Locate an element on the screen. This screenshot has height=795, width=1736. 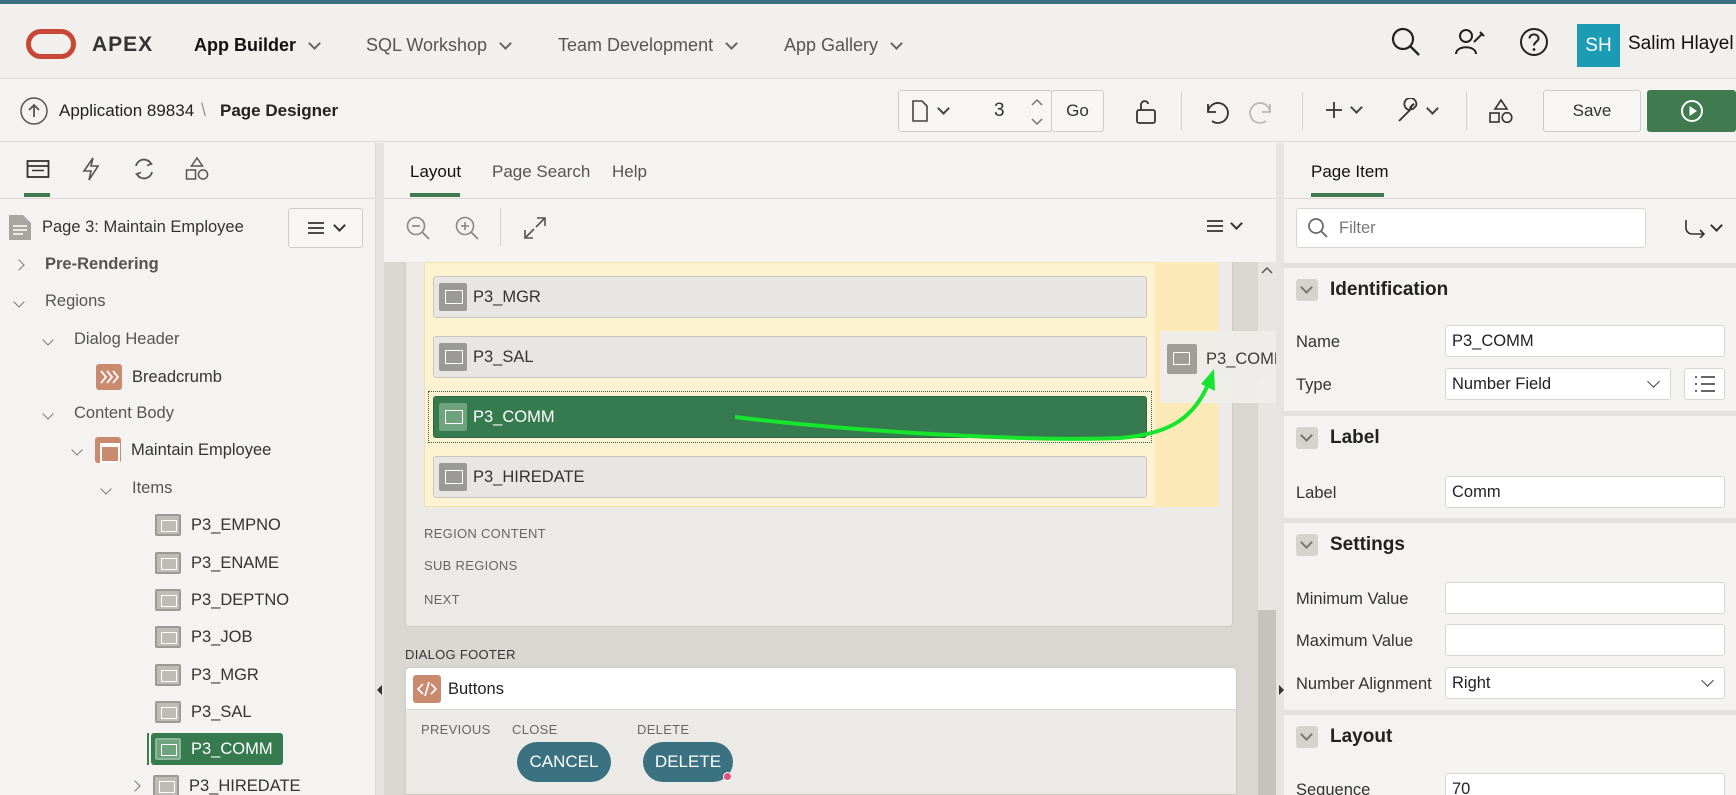
user-name: Salim Hlayel is located at coordinates (1681, 44).